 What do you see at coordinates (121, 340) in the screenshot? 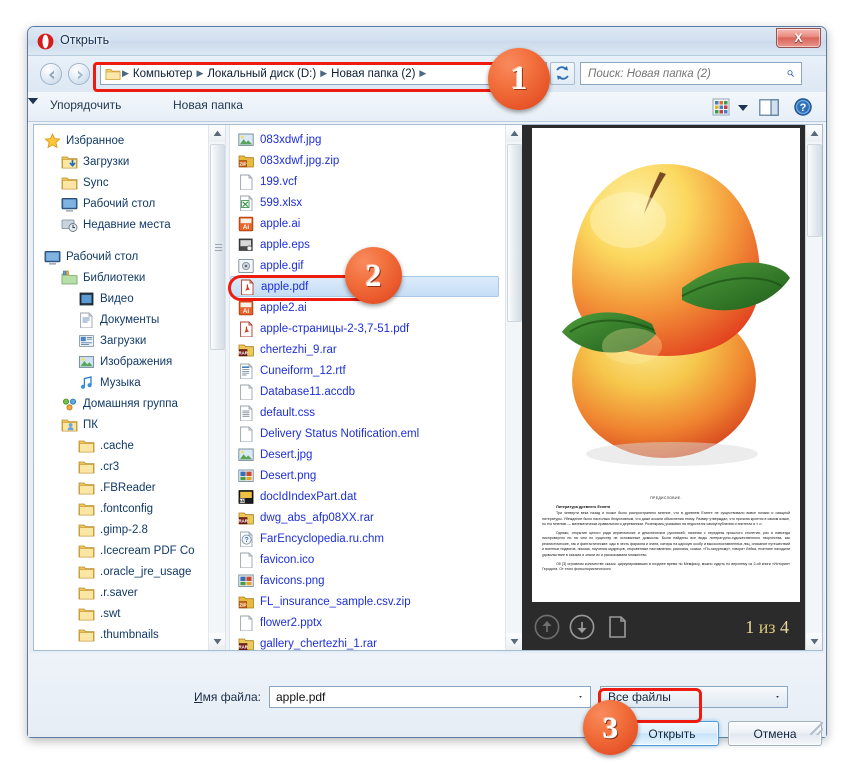
I see `sidebar-item-10: Загрузки` at bounding box center [121, 340].